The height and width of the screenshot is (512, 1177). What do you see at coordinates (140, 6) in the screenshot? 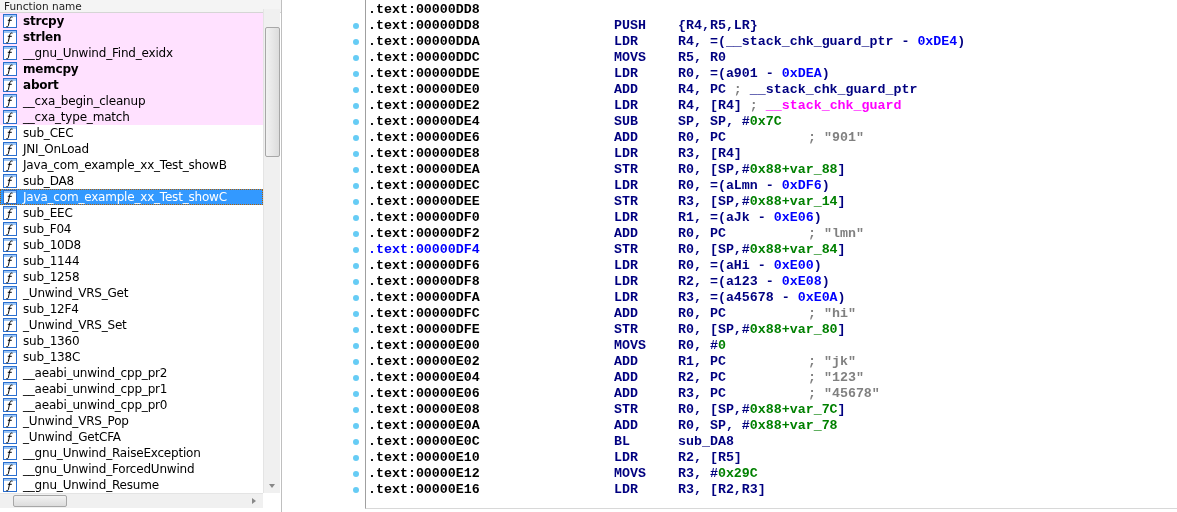
I see `column-header: Function name` at bounding box center [140, 6].